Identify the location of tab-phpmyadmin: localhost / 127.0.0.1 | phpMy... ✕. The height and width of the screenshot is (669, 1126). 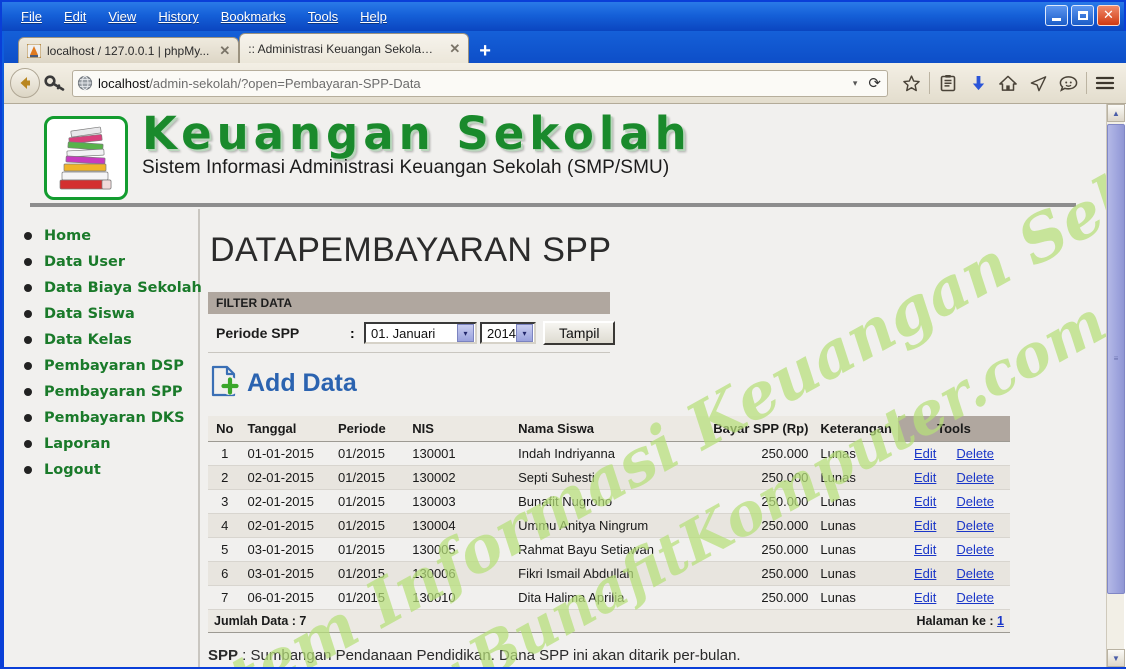
(129, 50).